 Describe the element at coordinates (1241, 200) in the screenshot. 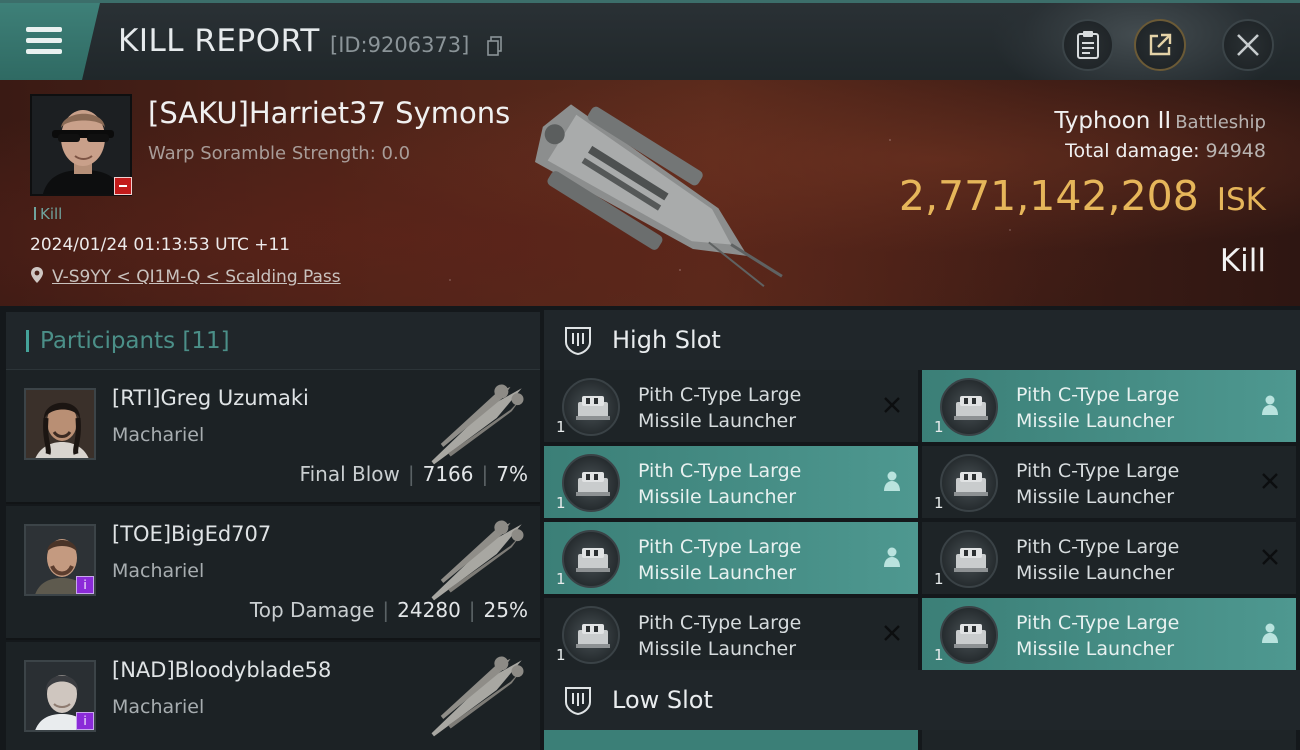

I see `isk-currency: ISK` at that location.